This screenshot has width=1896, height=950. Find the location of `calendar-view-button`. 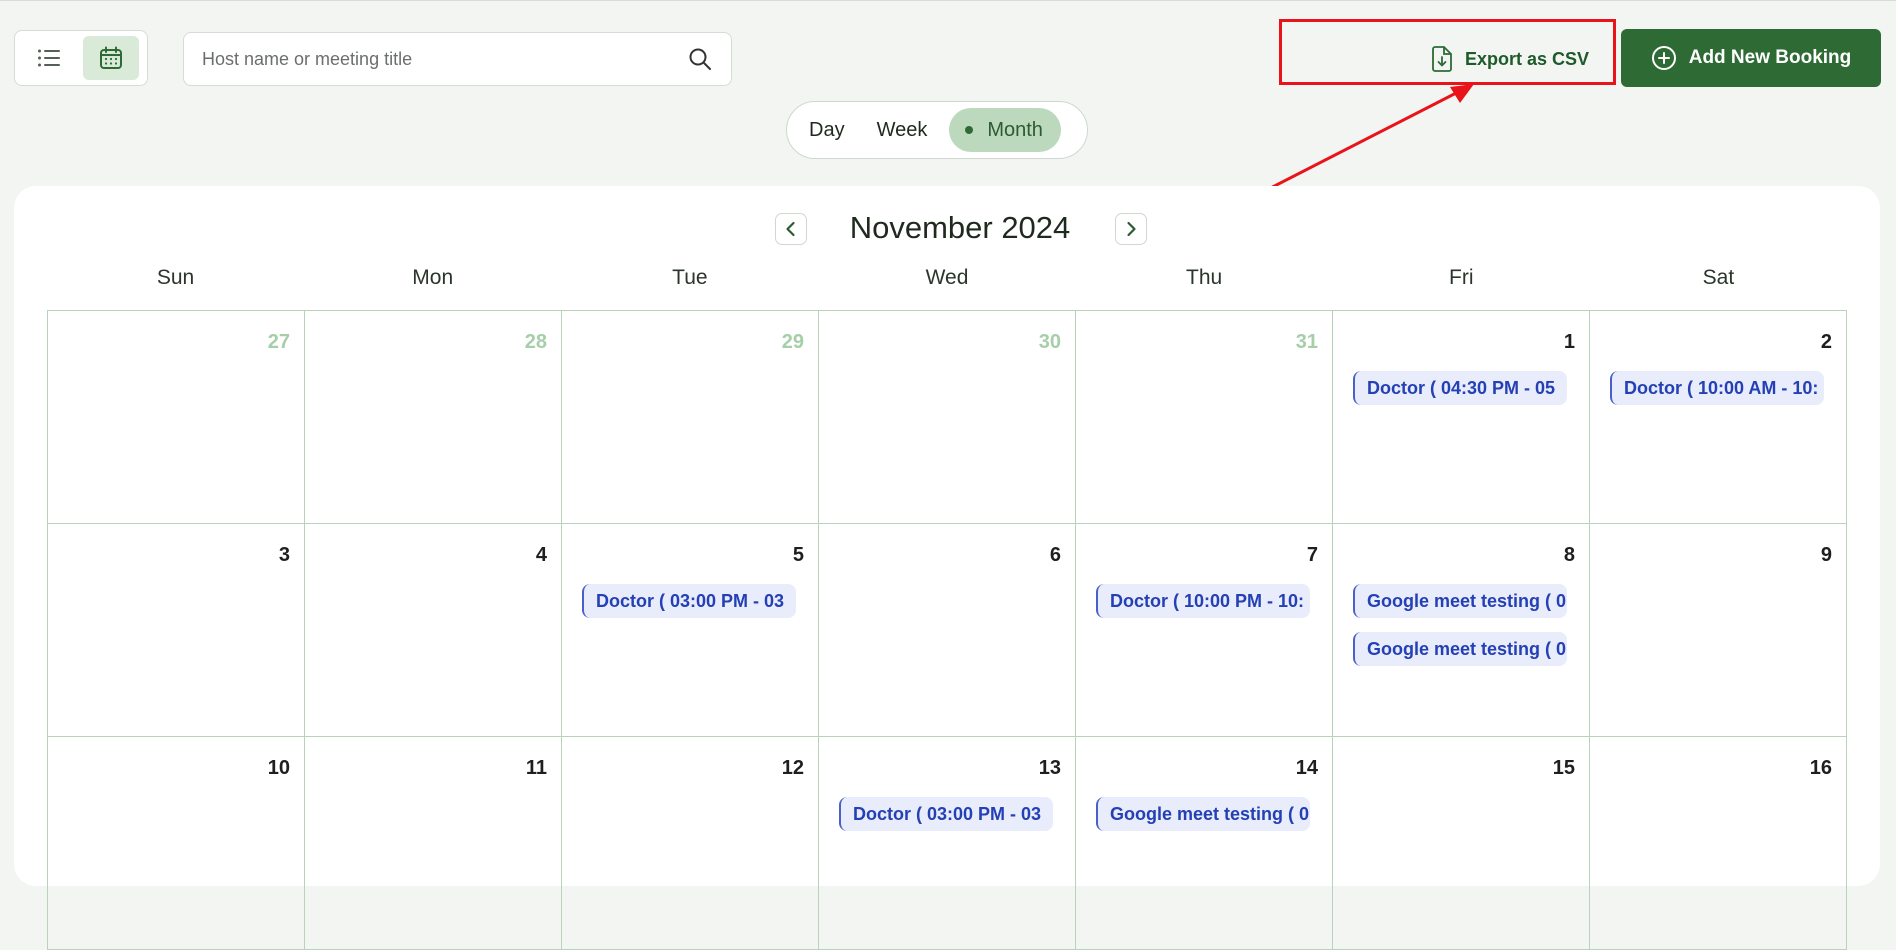

calendar-view-button is located at coordinates (111, 58).